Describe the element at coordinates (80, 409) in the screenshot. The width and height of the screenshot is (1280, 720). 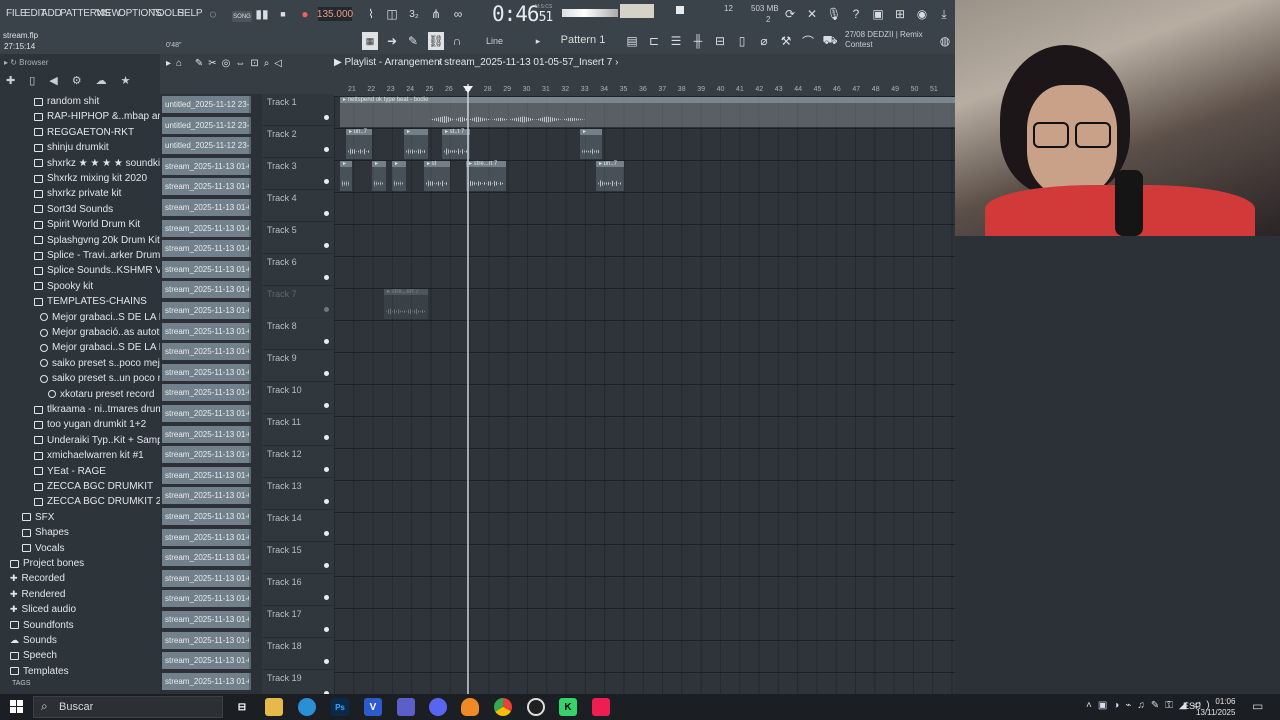
I see `browser-item: tlkraama - ni..tmares drumkit` at that location.